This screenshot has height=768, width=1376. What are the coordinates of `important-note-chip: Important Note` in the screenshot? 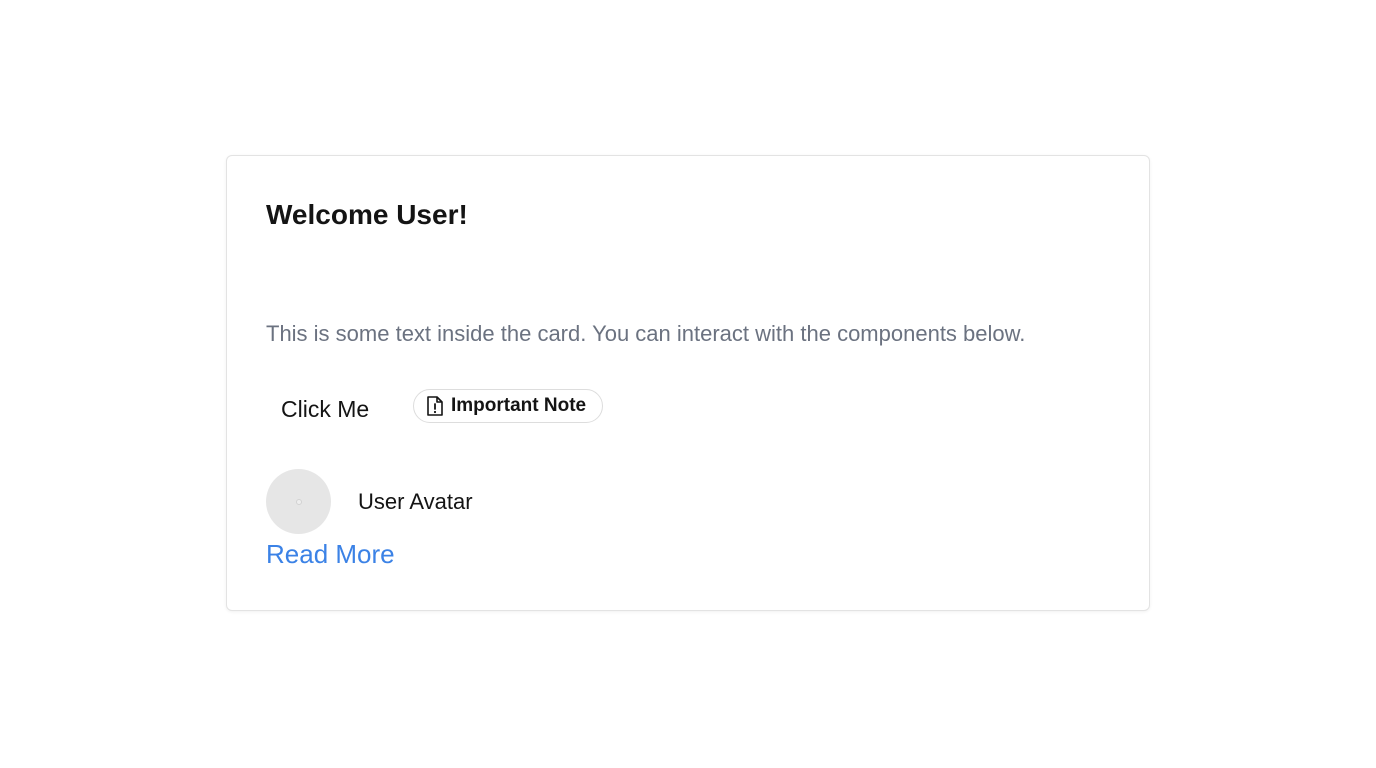 It's located at (508, 406).